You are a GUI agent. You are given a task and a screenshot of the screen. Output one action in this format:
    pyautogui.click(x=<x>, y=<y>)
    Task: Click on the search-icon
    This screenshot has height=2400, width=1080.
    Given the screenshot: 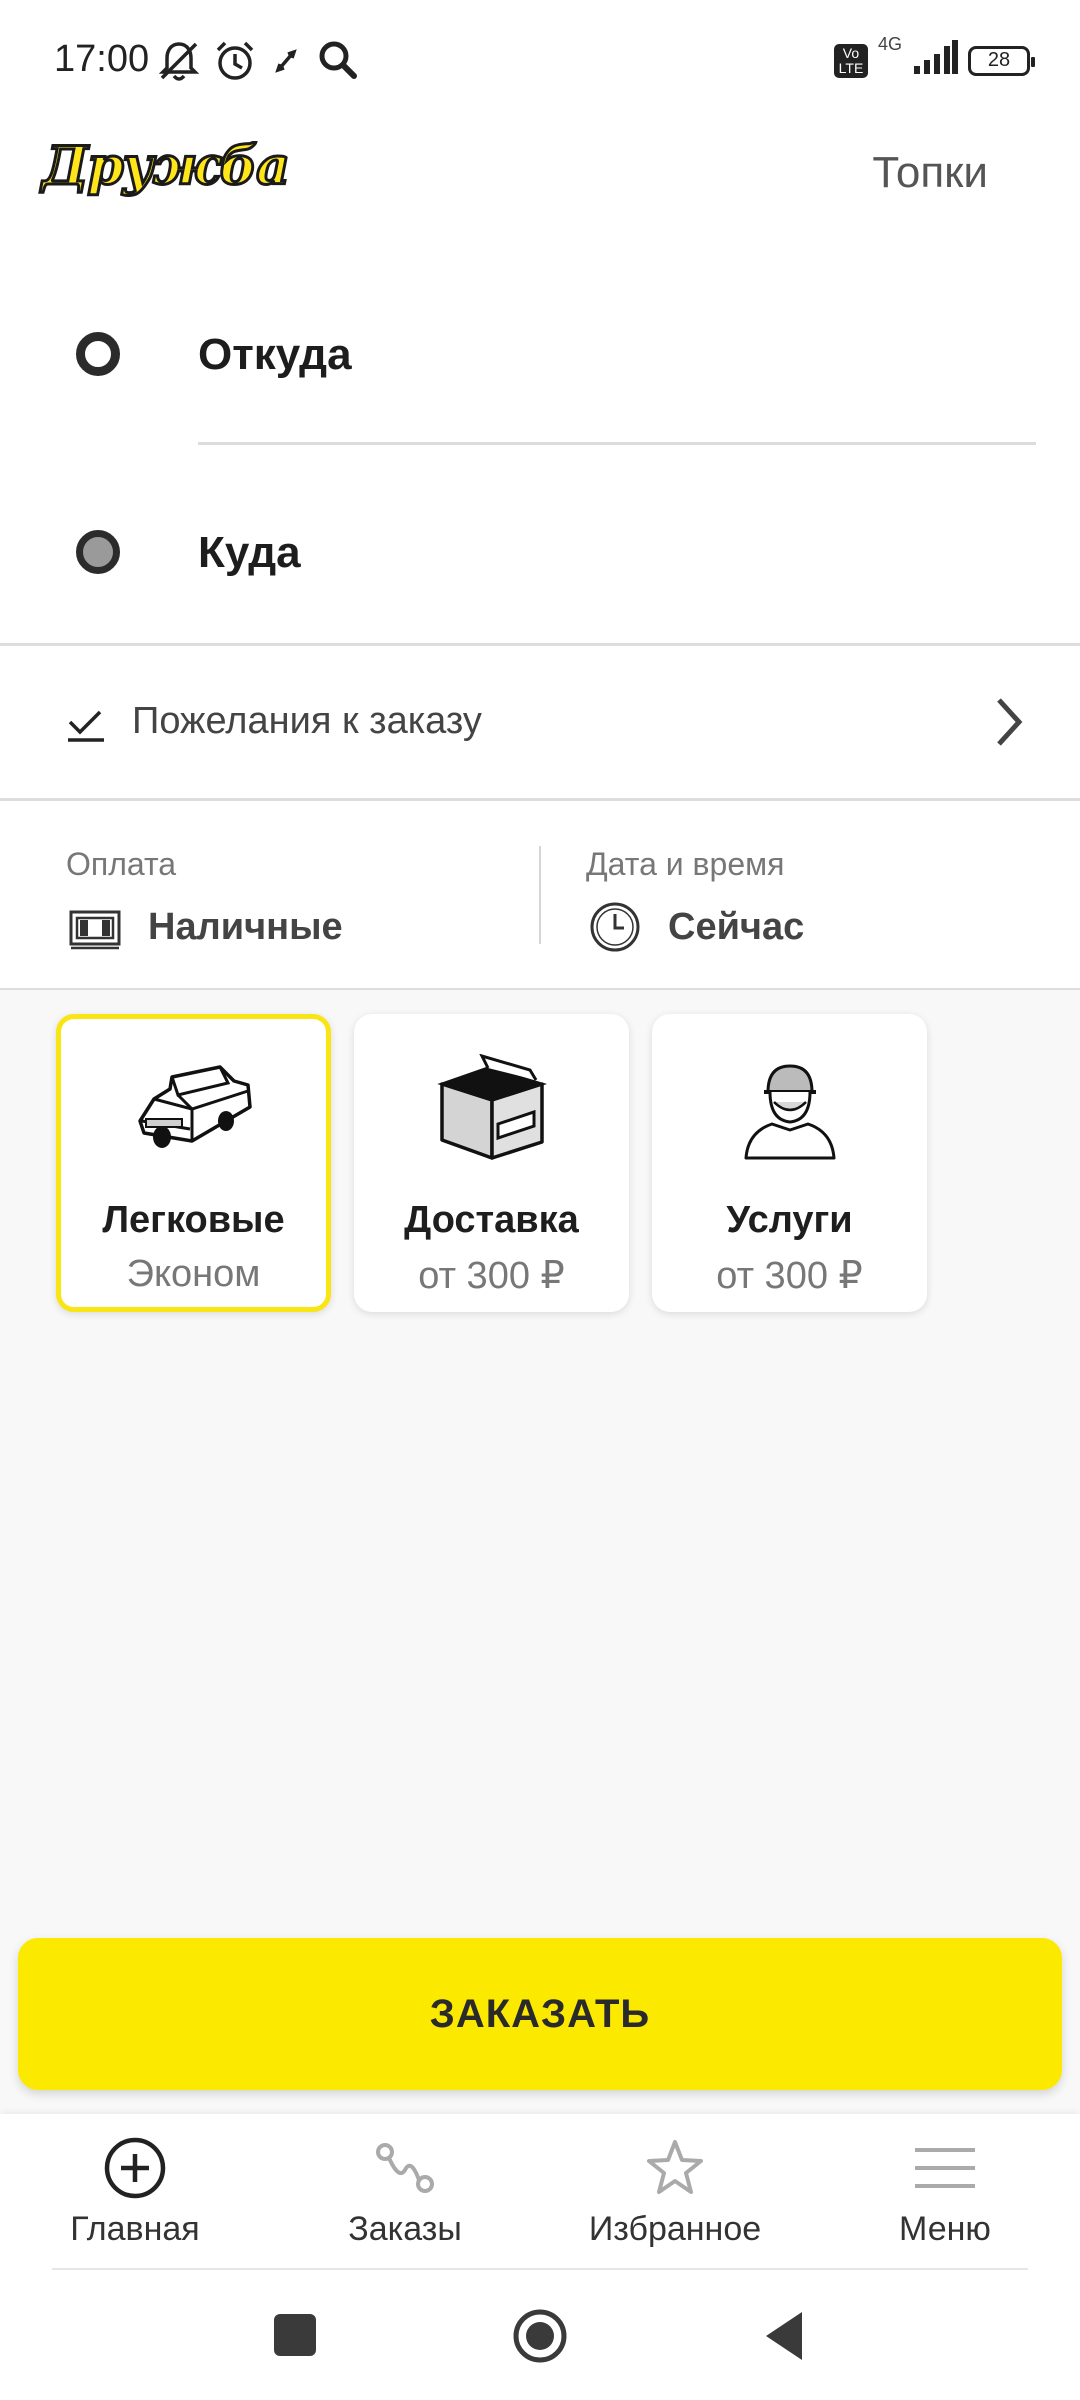 What is the action you would take?
    pyautogui.click(x=338, y=62)
    